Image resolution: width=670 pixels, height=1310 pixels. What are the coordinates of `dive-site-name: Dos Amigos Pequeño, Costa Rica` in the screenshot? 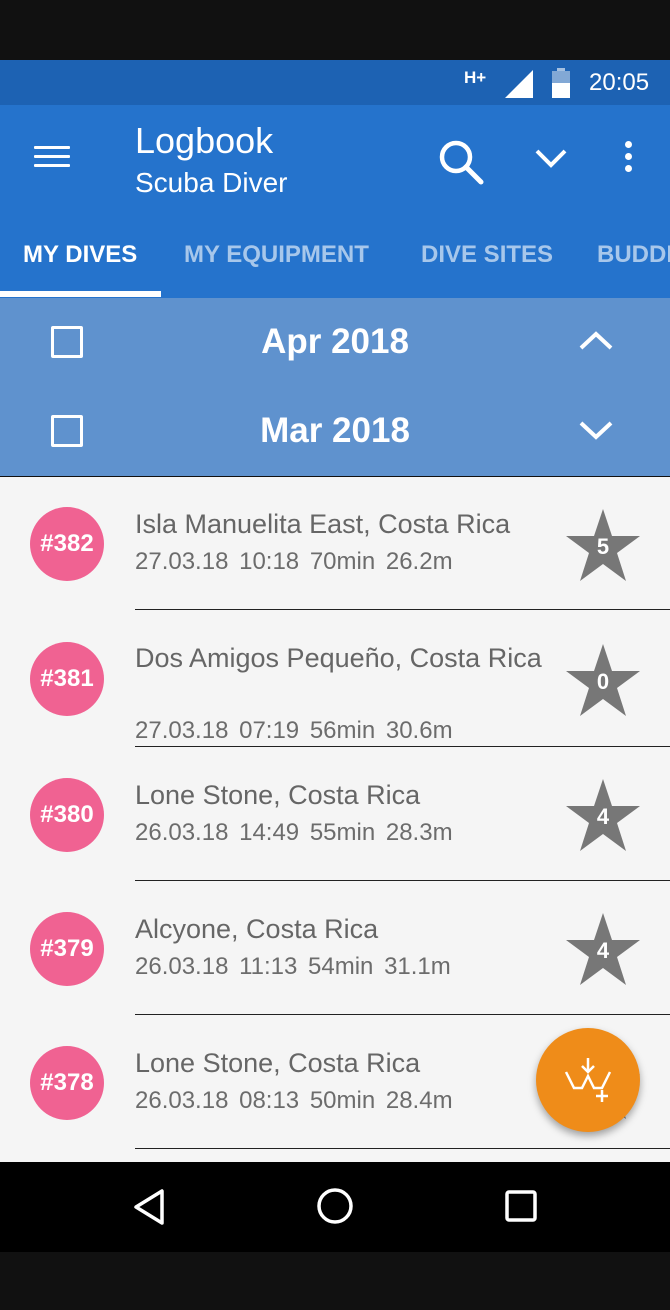 It's located at (338, 658).